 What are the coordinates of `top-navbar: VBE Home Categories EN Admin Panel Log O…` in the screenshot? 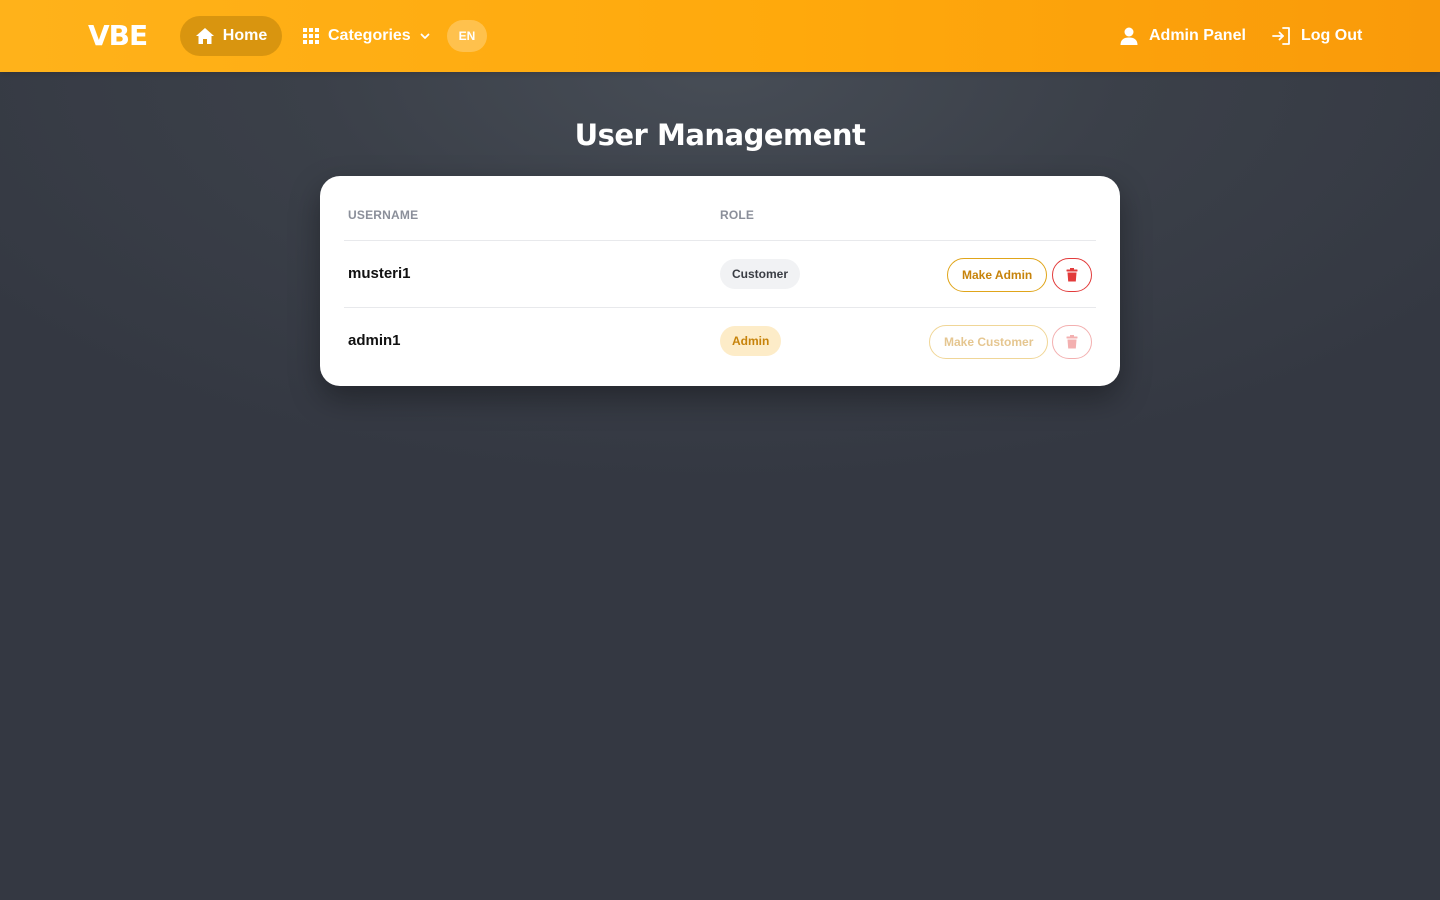 It's located at (720, 36).